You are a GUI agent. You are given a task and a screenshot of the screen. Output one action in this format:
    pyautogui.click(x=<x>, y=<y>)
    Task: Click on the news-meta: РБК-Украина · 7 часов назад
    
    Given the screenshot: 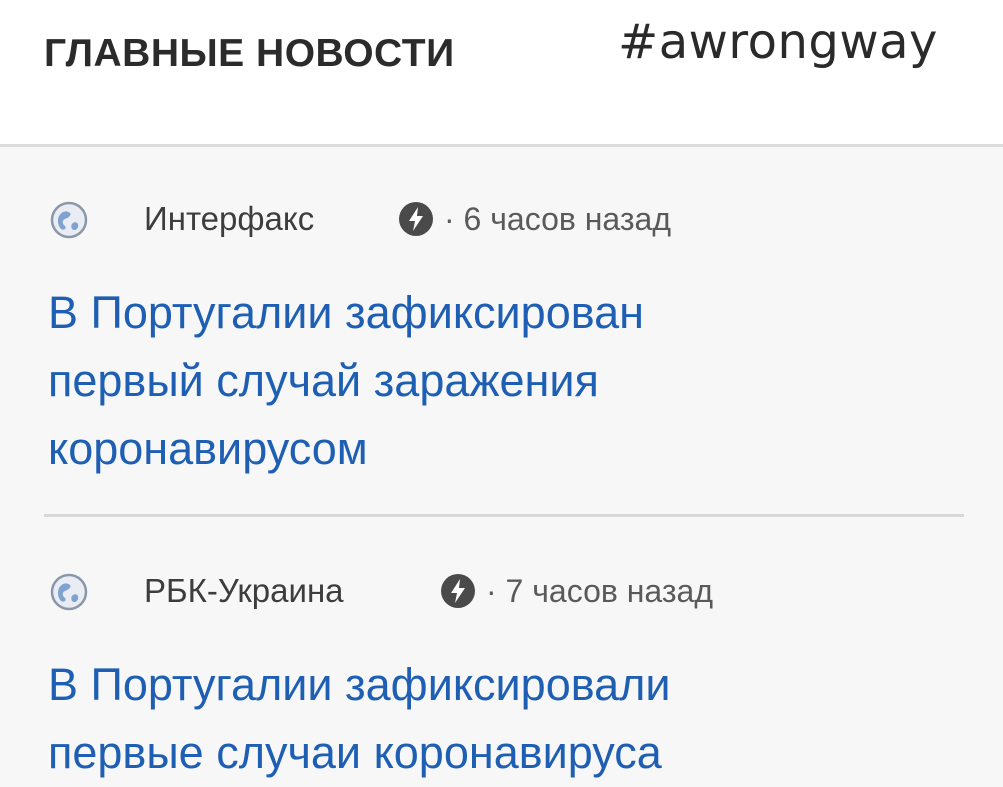 What is the action you would take?
    pyautogui.click(x=501, y=592)
    